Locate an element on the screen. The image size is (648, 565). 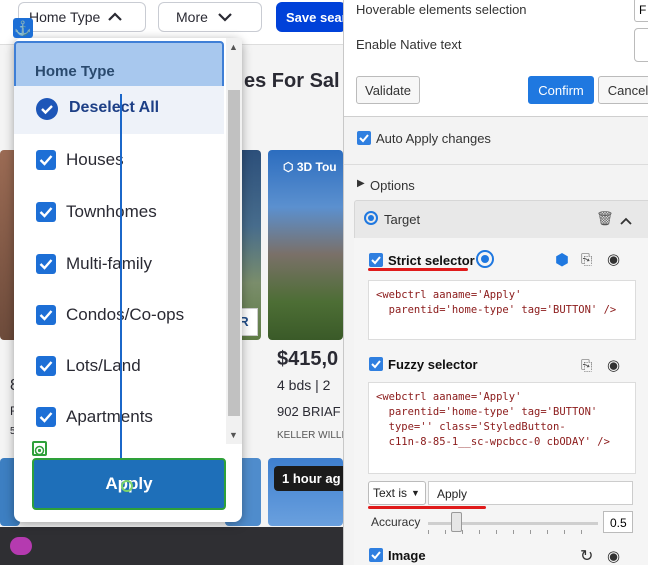
scrollbar-thumb is located at coordinates (234, 253).